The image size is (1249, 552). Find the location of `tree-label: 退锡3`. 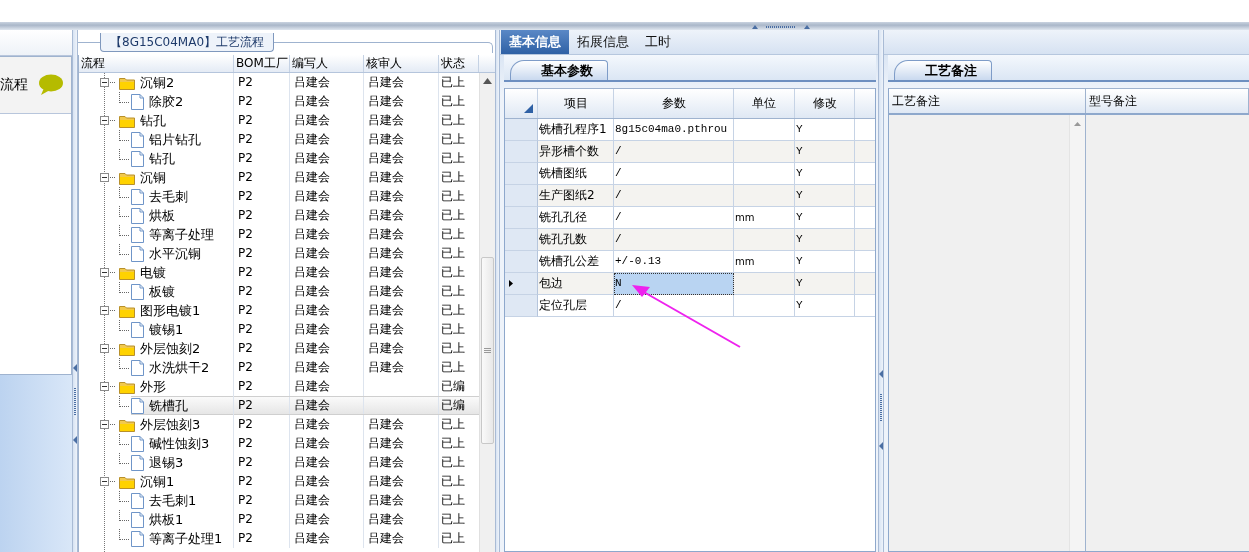

tree-label: 退锡3 is located at coordinates (166, 462).